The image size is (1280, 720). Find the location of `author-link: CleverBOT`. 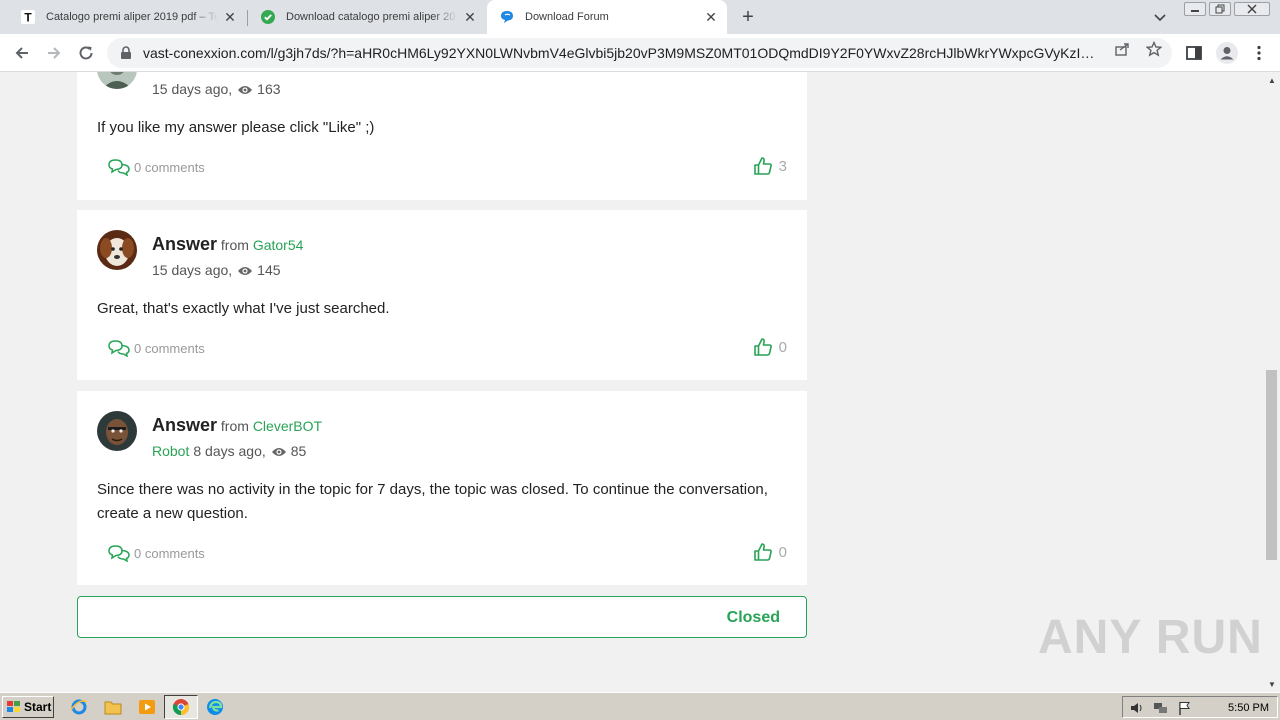

author-link: CleverBOT is located at coordinates (287, 426).